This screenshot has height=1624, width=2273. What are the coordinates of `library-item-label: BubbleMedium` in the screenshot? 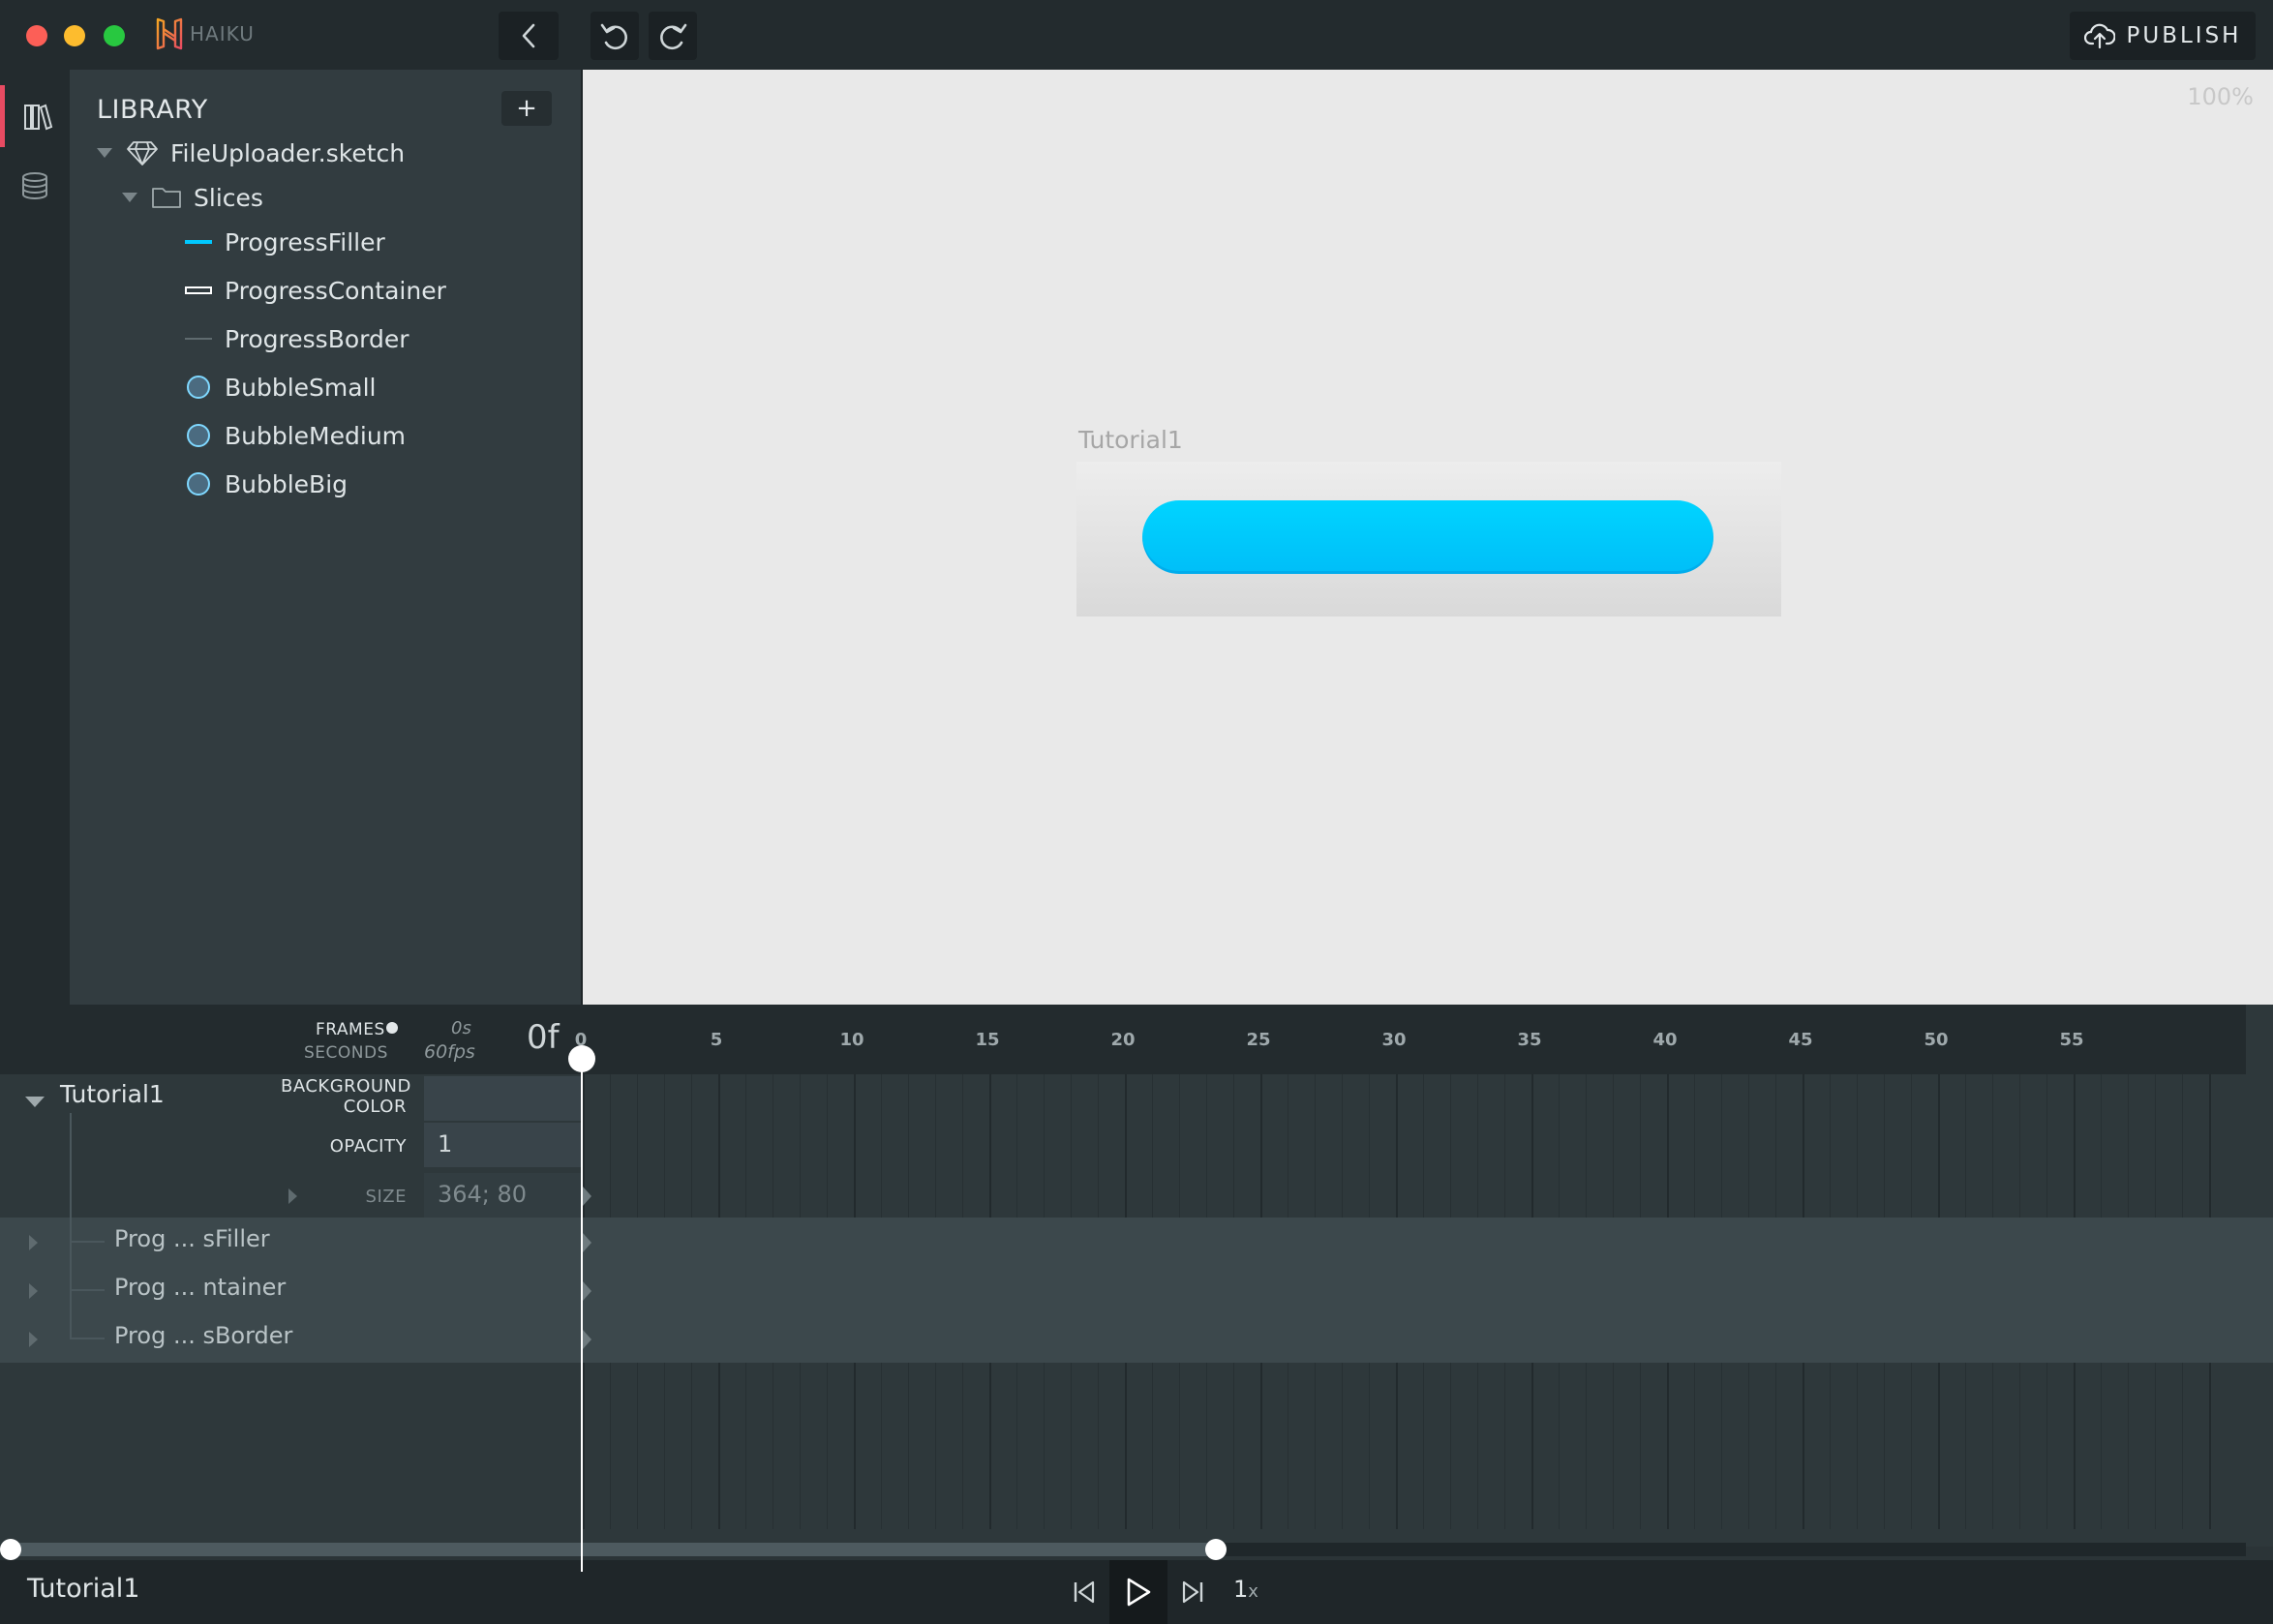 It's located at (316, 435).